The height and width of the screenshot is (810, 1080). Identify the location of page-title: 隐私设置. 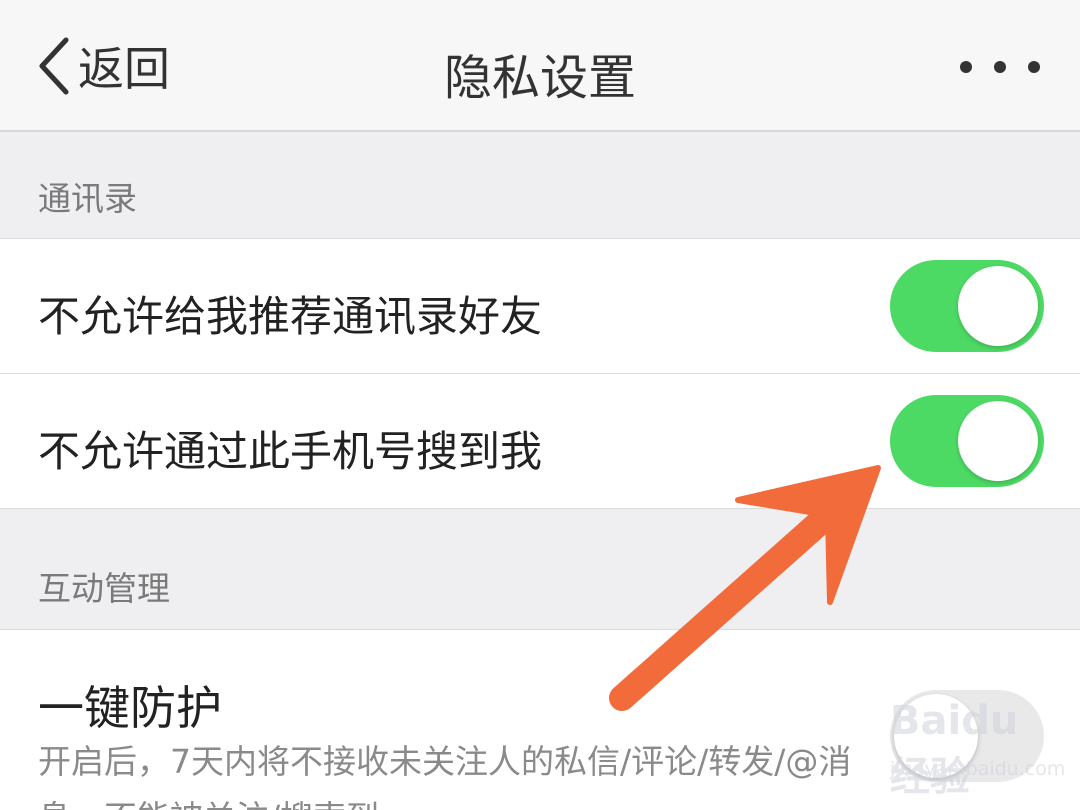
(539, 78).